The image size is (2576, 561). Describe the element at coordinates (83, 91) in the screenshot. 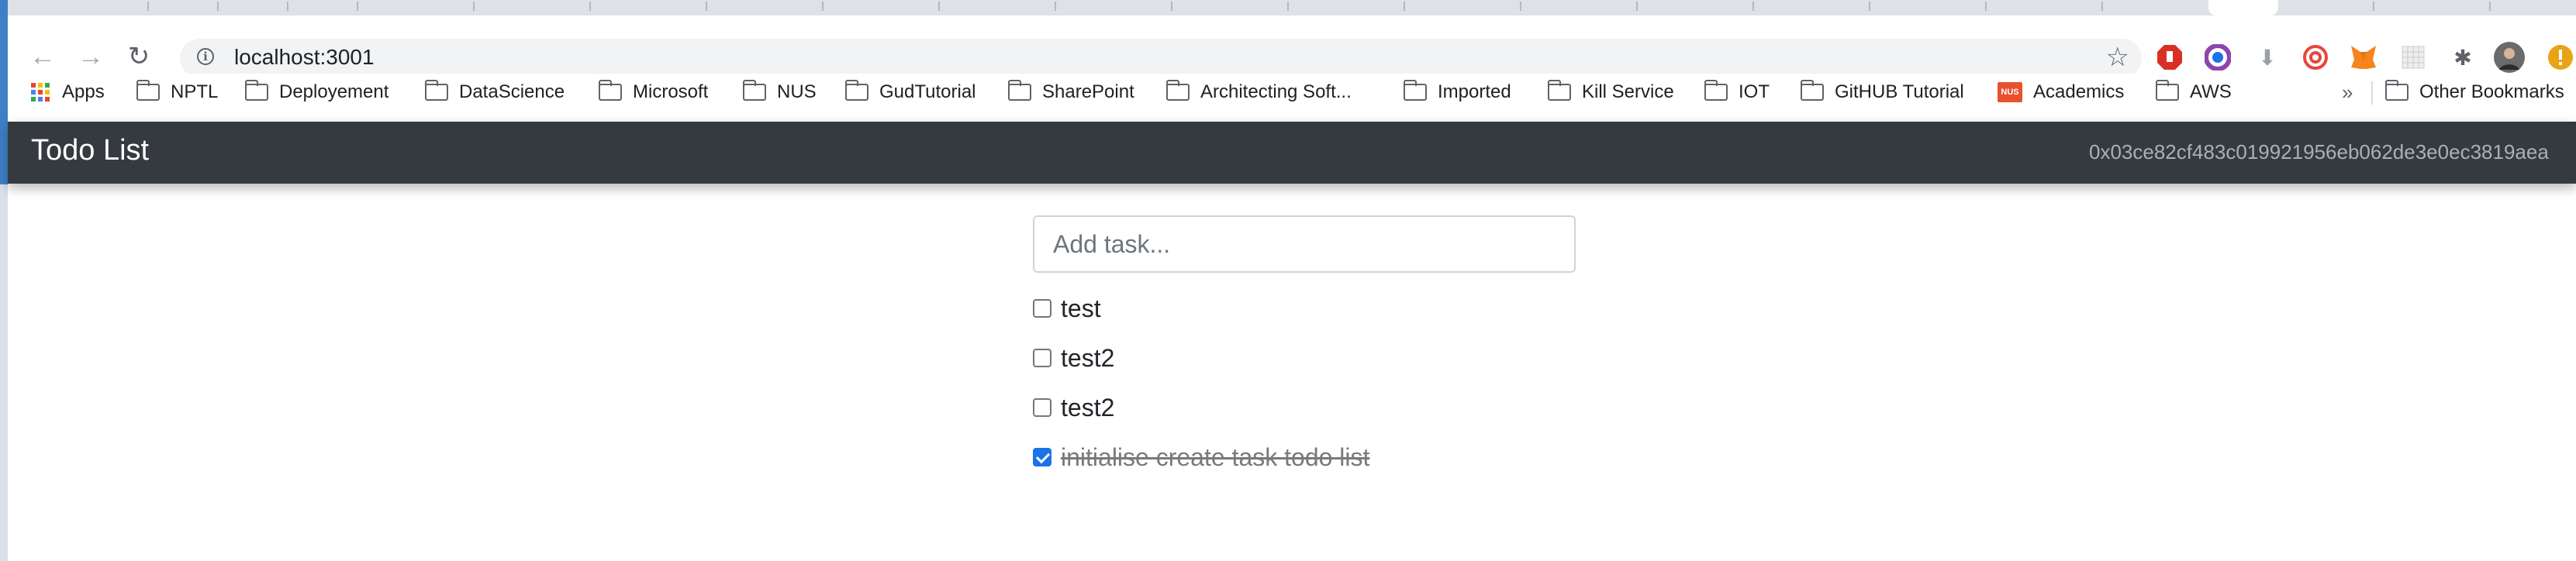

I see `bookmark-label: Apps` at that location.